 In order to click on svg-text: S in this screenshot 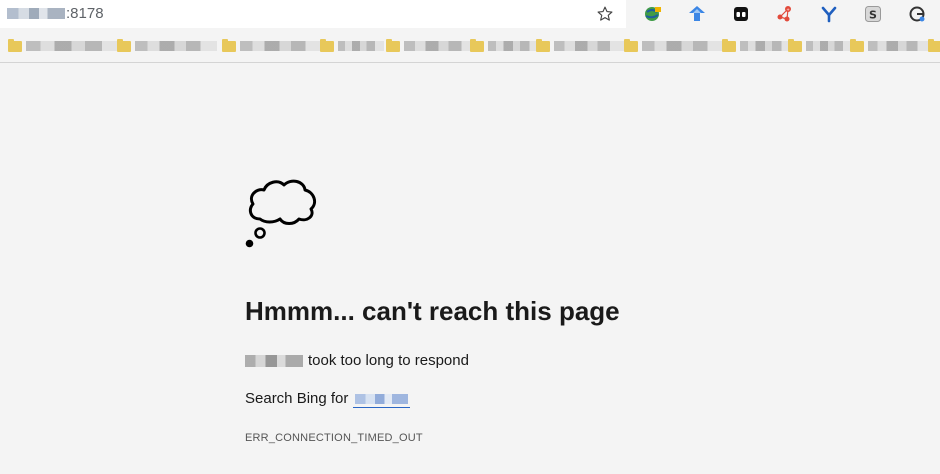, I will do `click(873, 15)`.